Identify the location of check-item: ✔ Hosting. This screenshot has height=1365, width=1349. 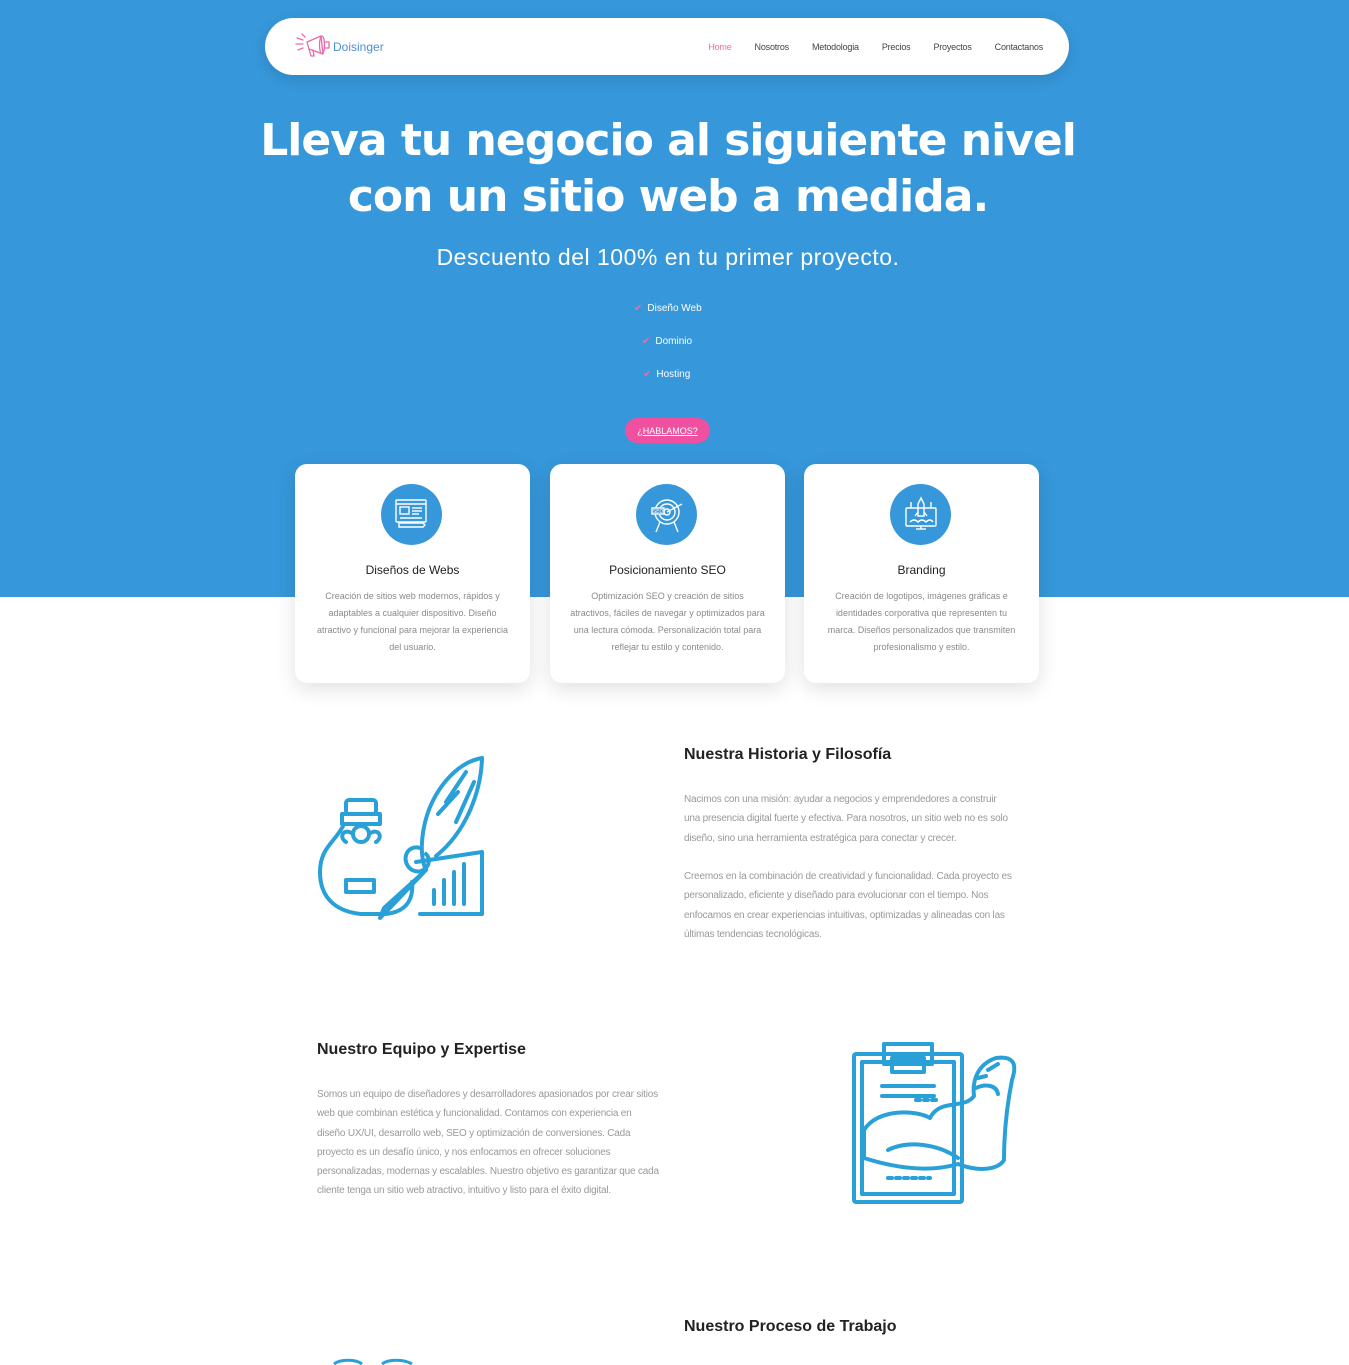
(666, 374).